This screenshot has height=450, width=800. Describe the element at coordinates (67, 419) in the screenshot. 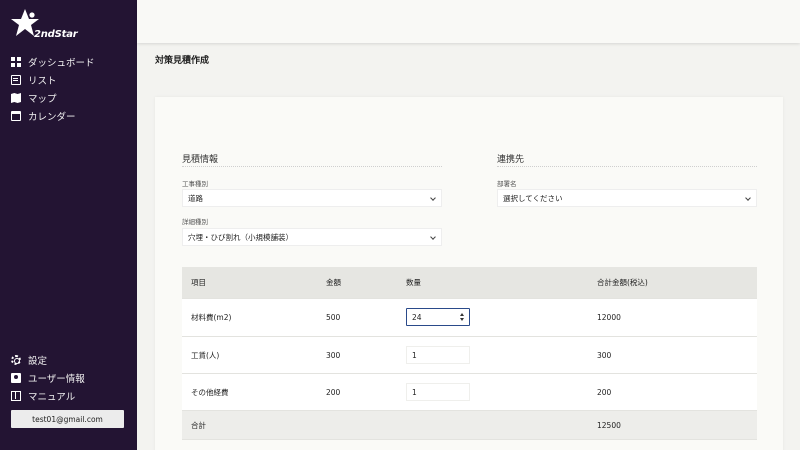

I see `user-email-badge: test01@gmail.com` at that location.